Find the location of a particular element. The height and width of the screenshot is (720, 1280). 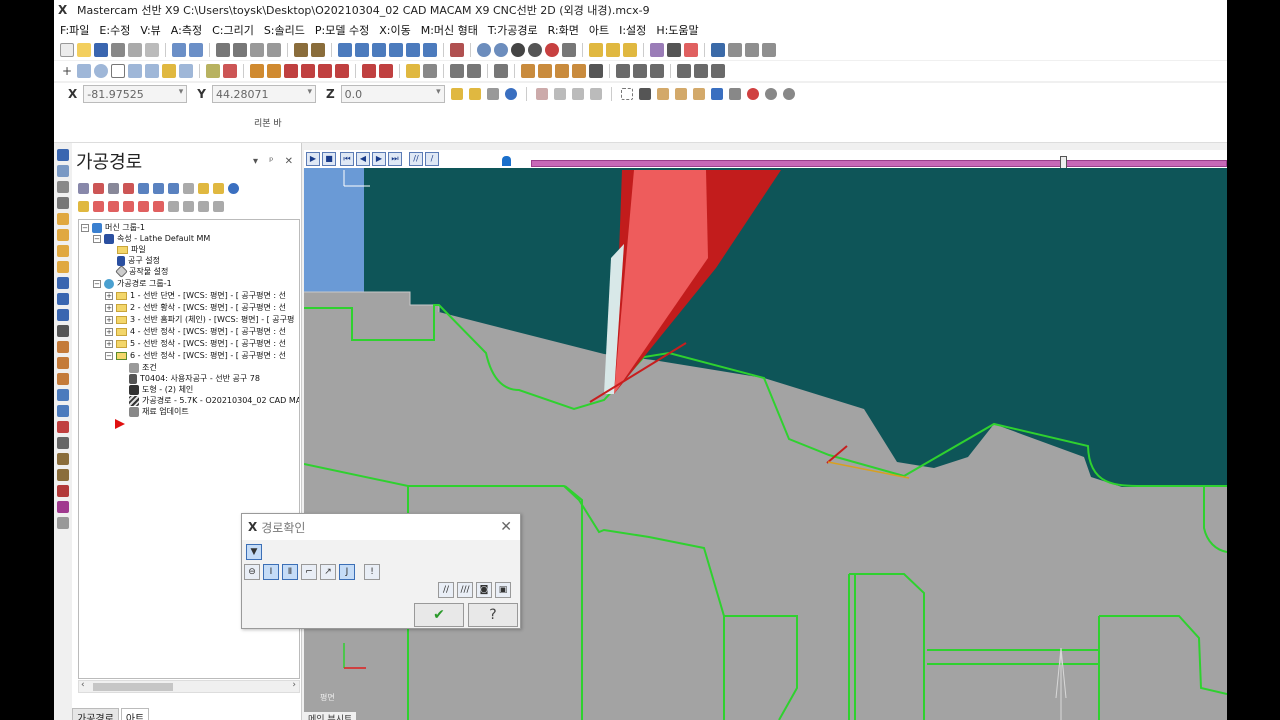

pause-icon is located at coordinates (770, 94).